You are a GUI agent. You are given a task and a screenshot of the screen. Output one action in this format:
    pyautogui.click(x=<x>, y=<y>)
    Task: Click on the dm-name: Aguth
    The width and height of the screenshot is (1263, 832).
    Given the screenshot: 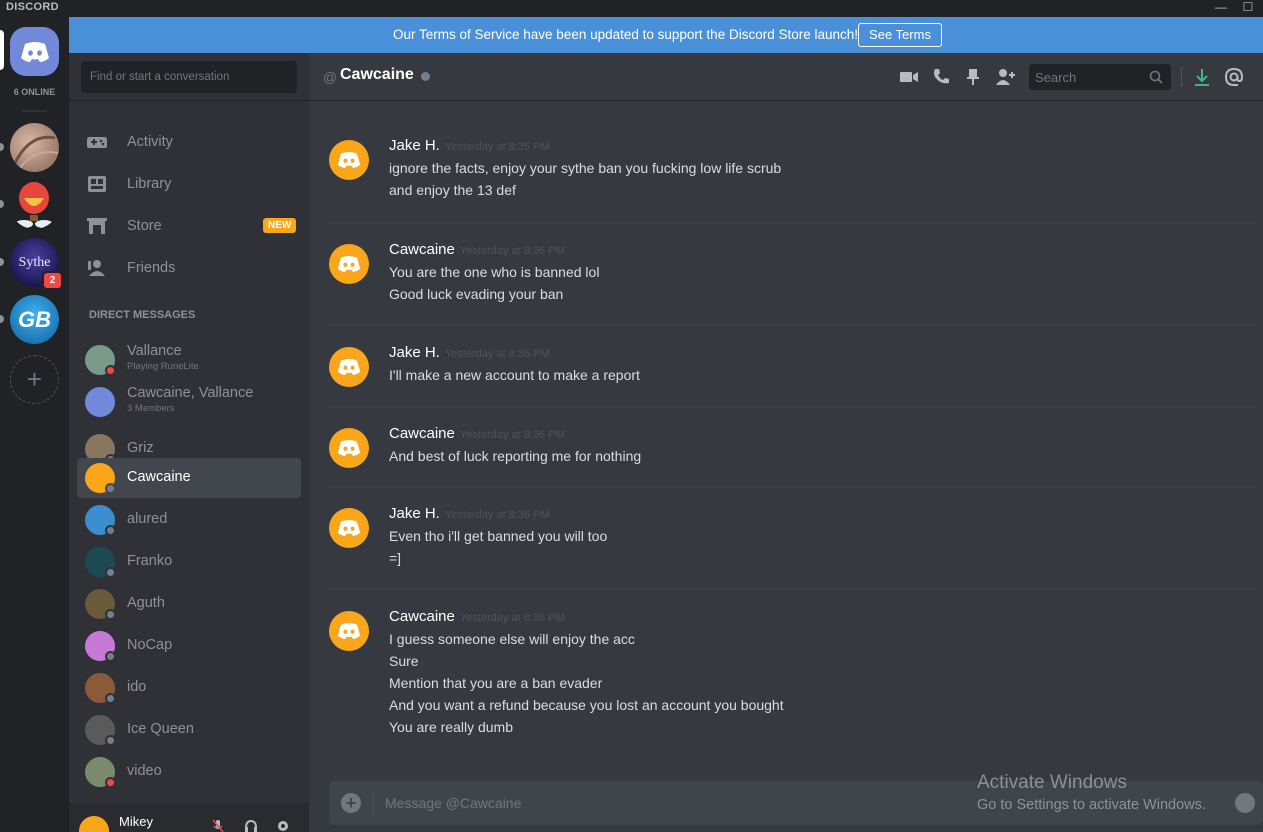 What is the action you would take?
    pyautogui.click(x=146, y=603)
    